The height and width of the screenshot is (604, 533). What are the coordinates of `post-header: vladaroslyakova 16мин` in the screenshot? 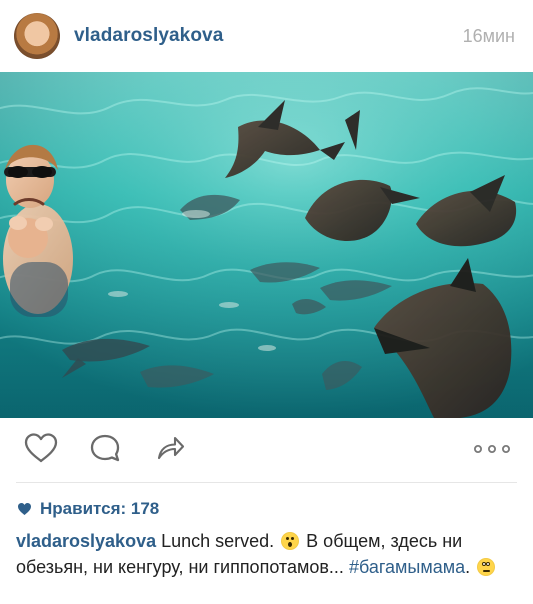 It's located at (266, 36).